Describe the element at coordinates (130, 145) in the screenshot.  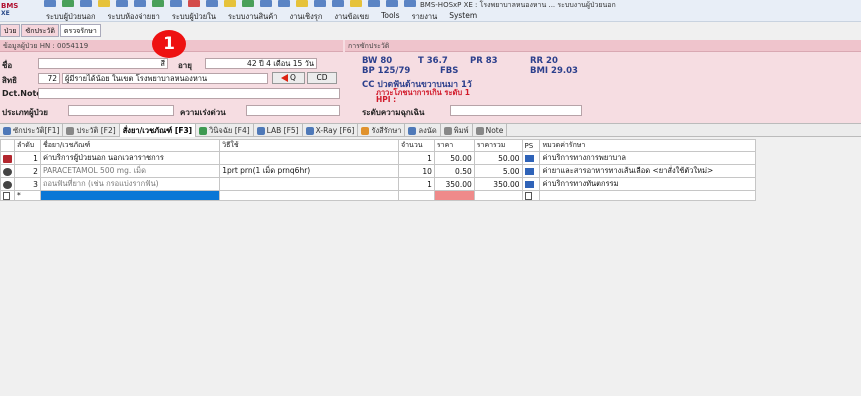
I see `col-header-name: ชื่อยา/เวชภัณฑ์` at that location.